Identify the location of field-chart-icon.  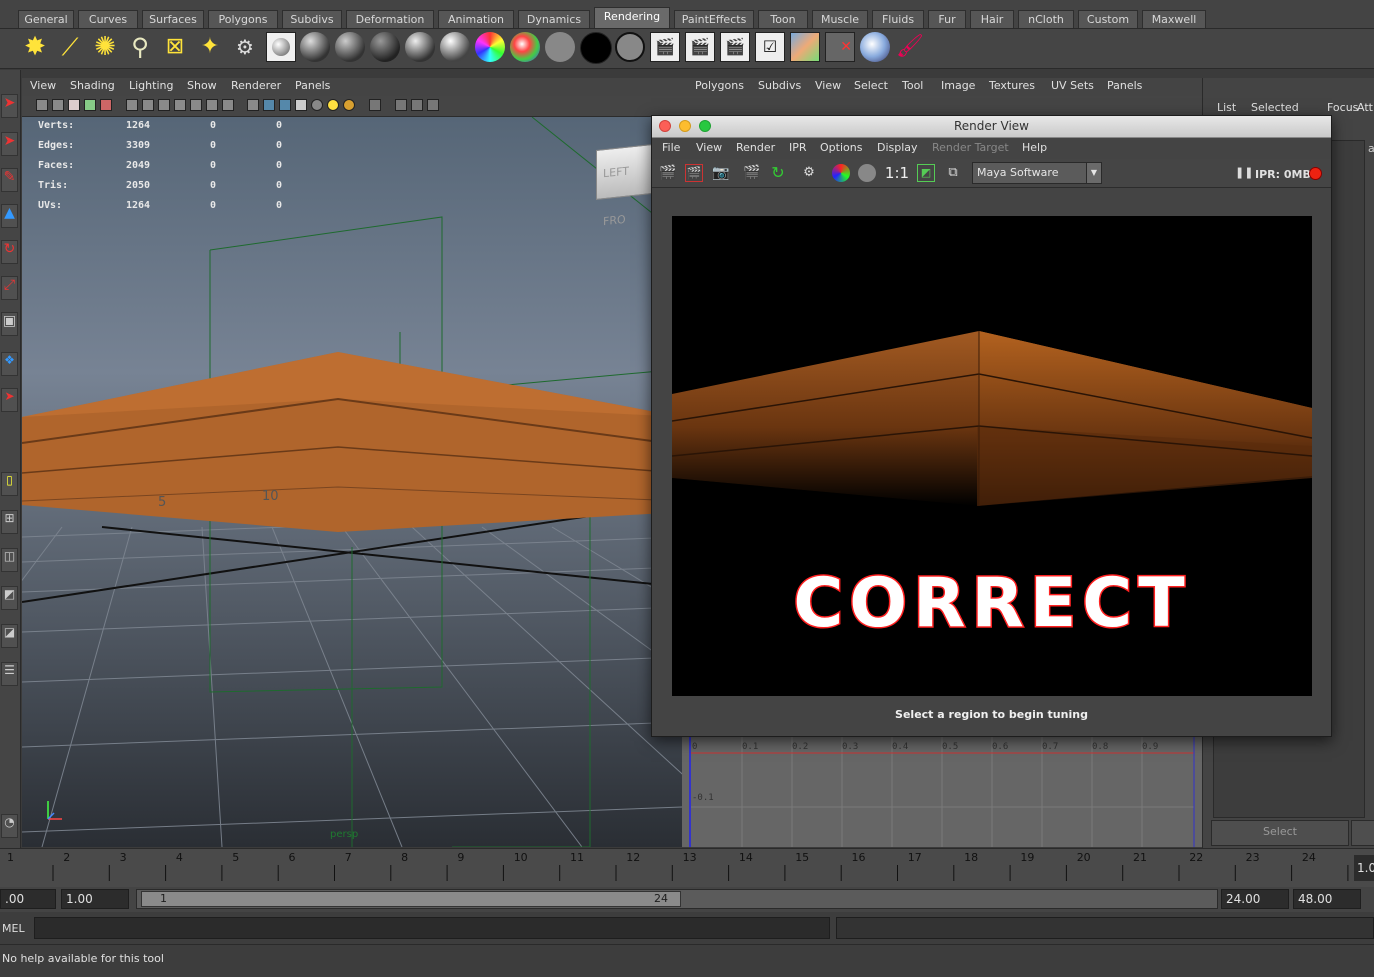
(196, 105).